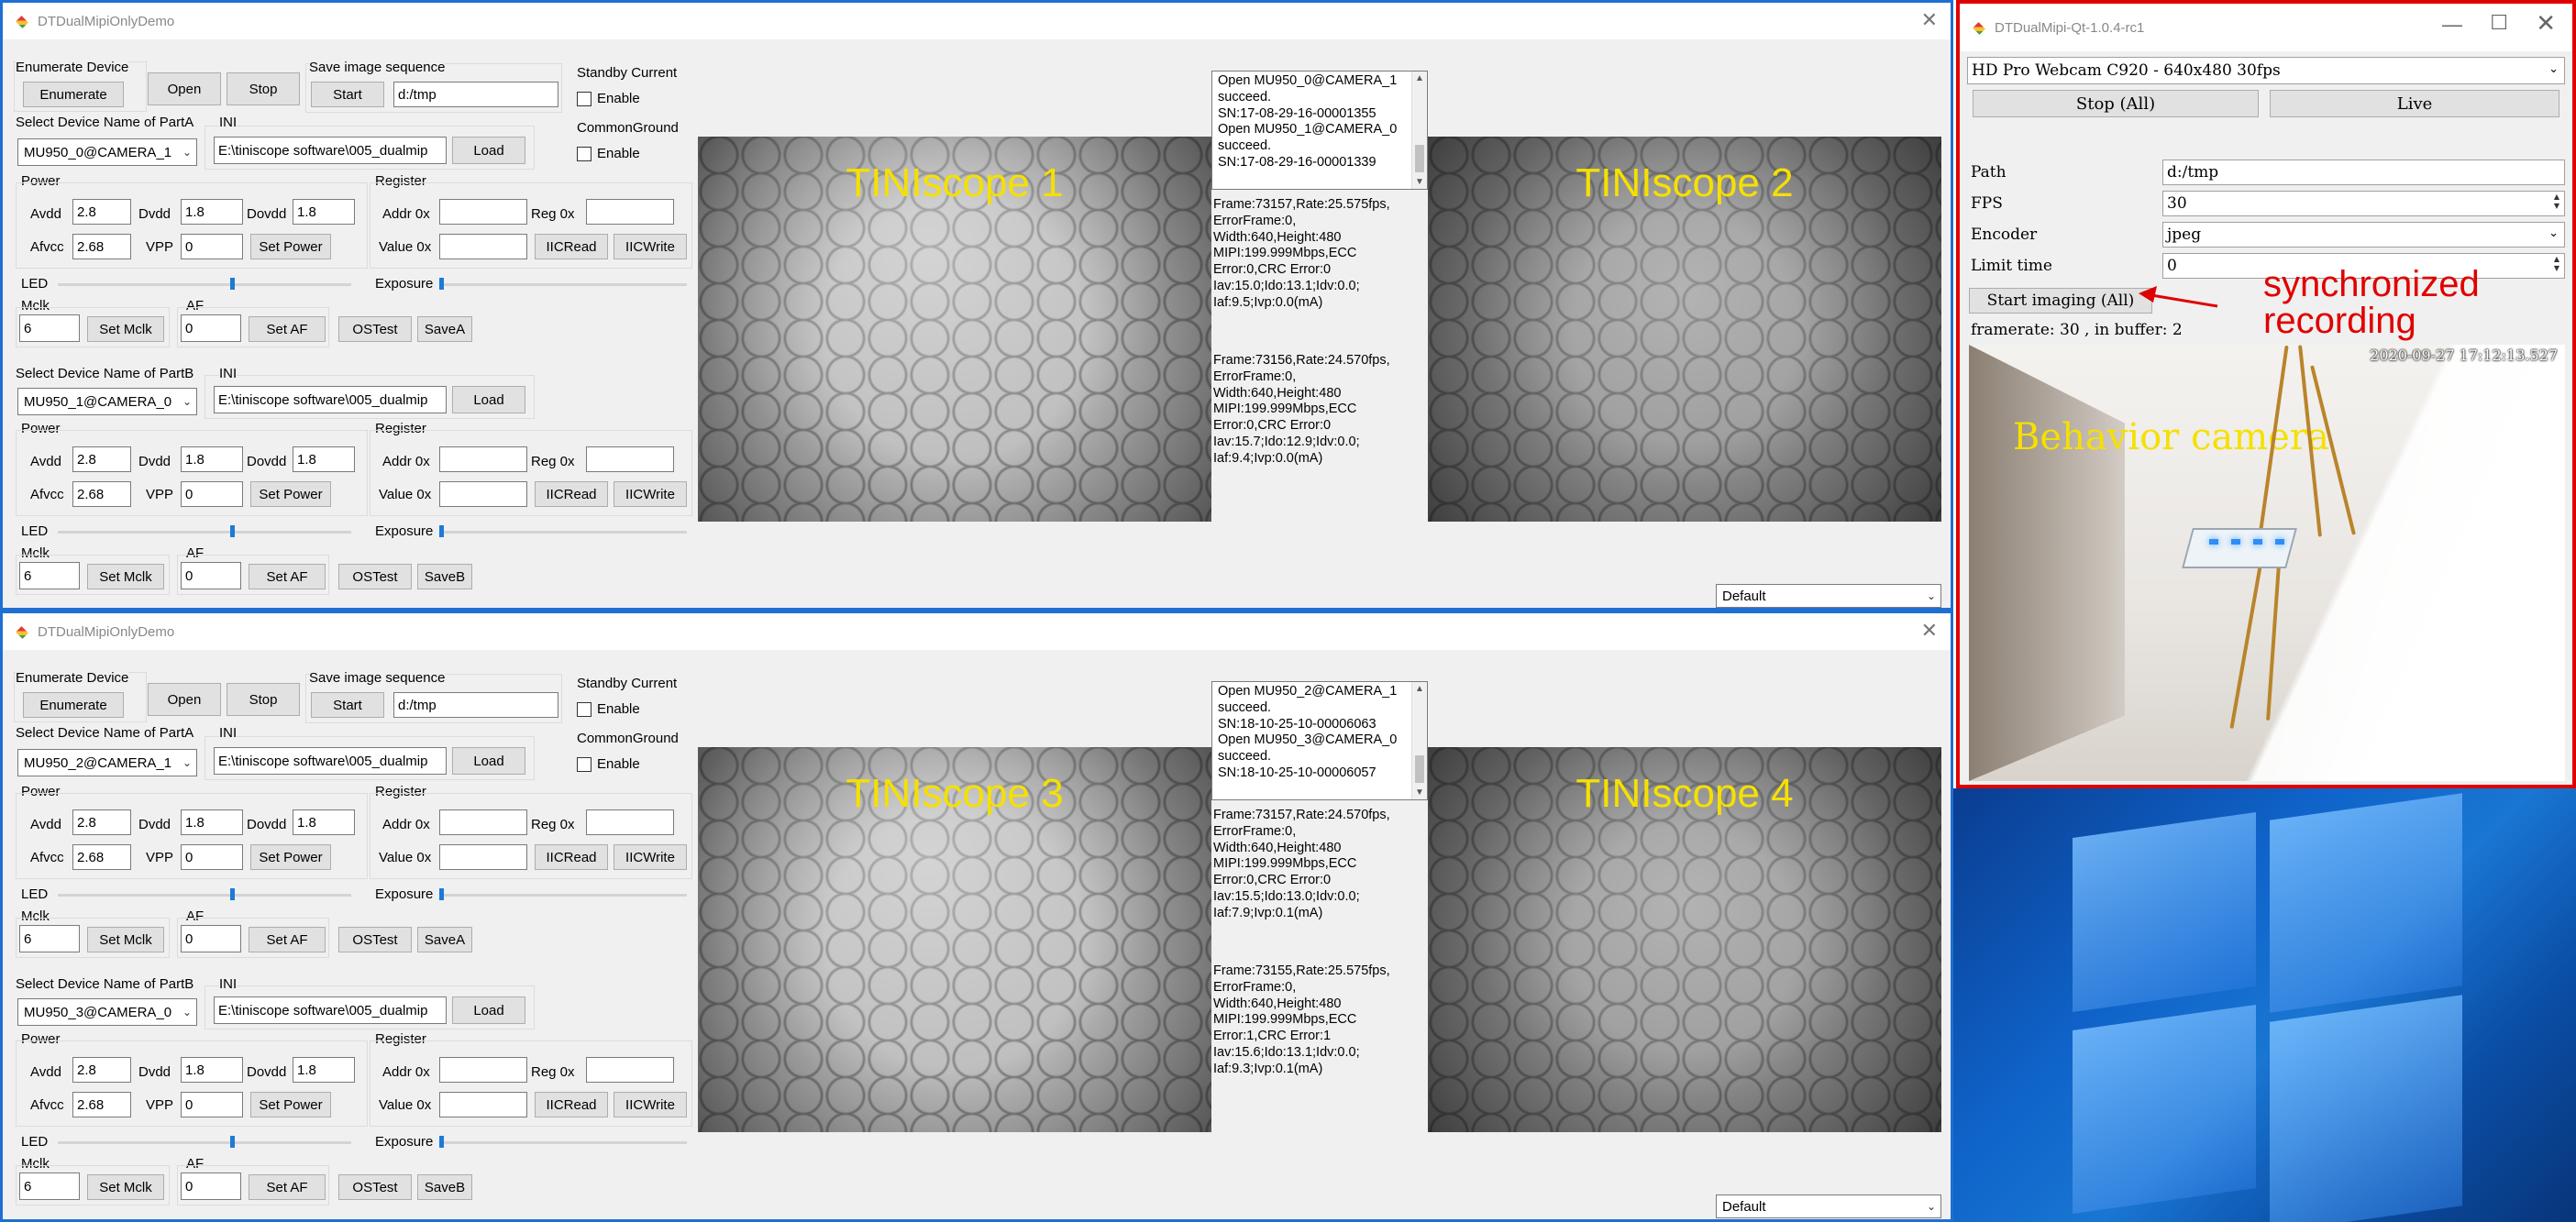 This screenshot has width=2576, height=1222. Describe the element at coordinates (2556, 204) in the screenshot. I see `spin-arrows-icon: ▲ ▼` at that location.